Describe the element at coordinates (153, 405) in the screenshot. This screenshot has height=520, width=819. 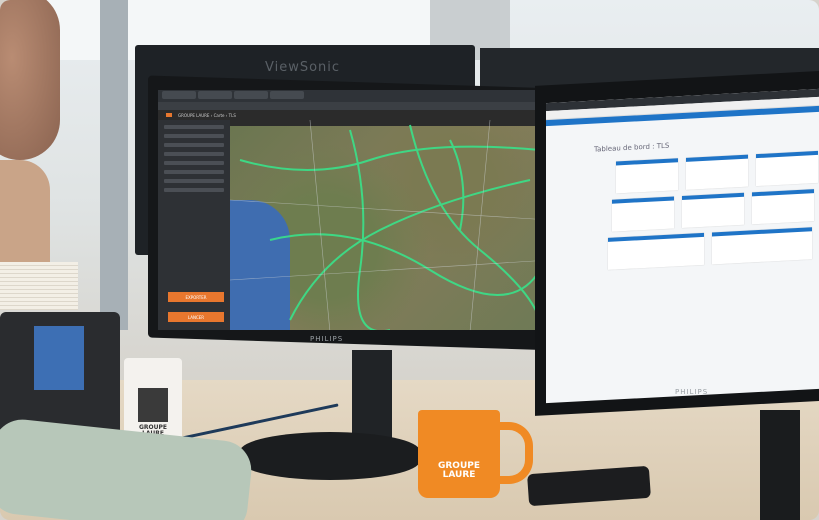
I see `white-cup-logo` at that location.